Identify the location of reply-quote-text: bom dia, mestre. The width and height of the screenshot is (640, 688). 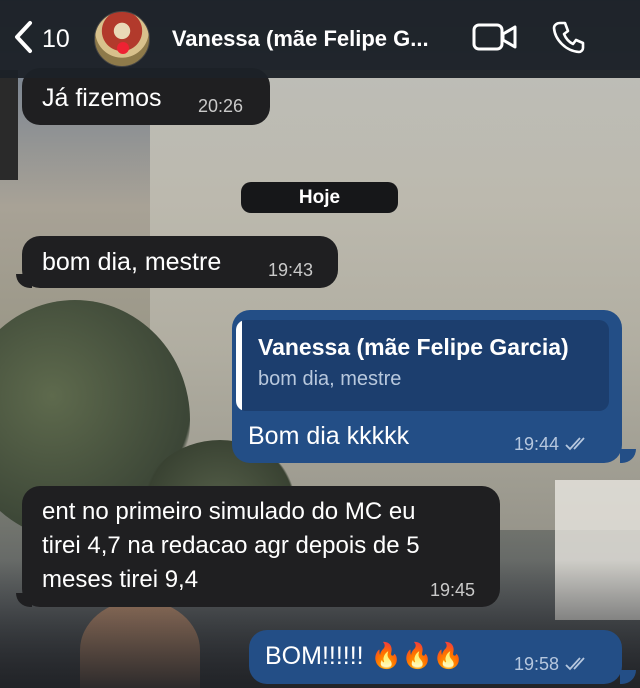
(330, 379).